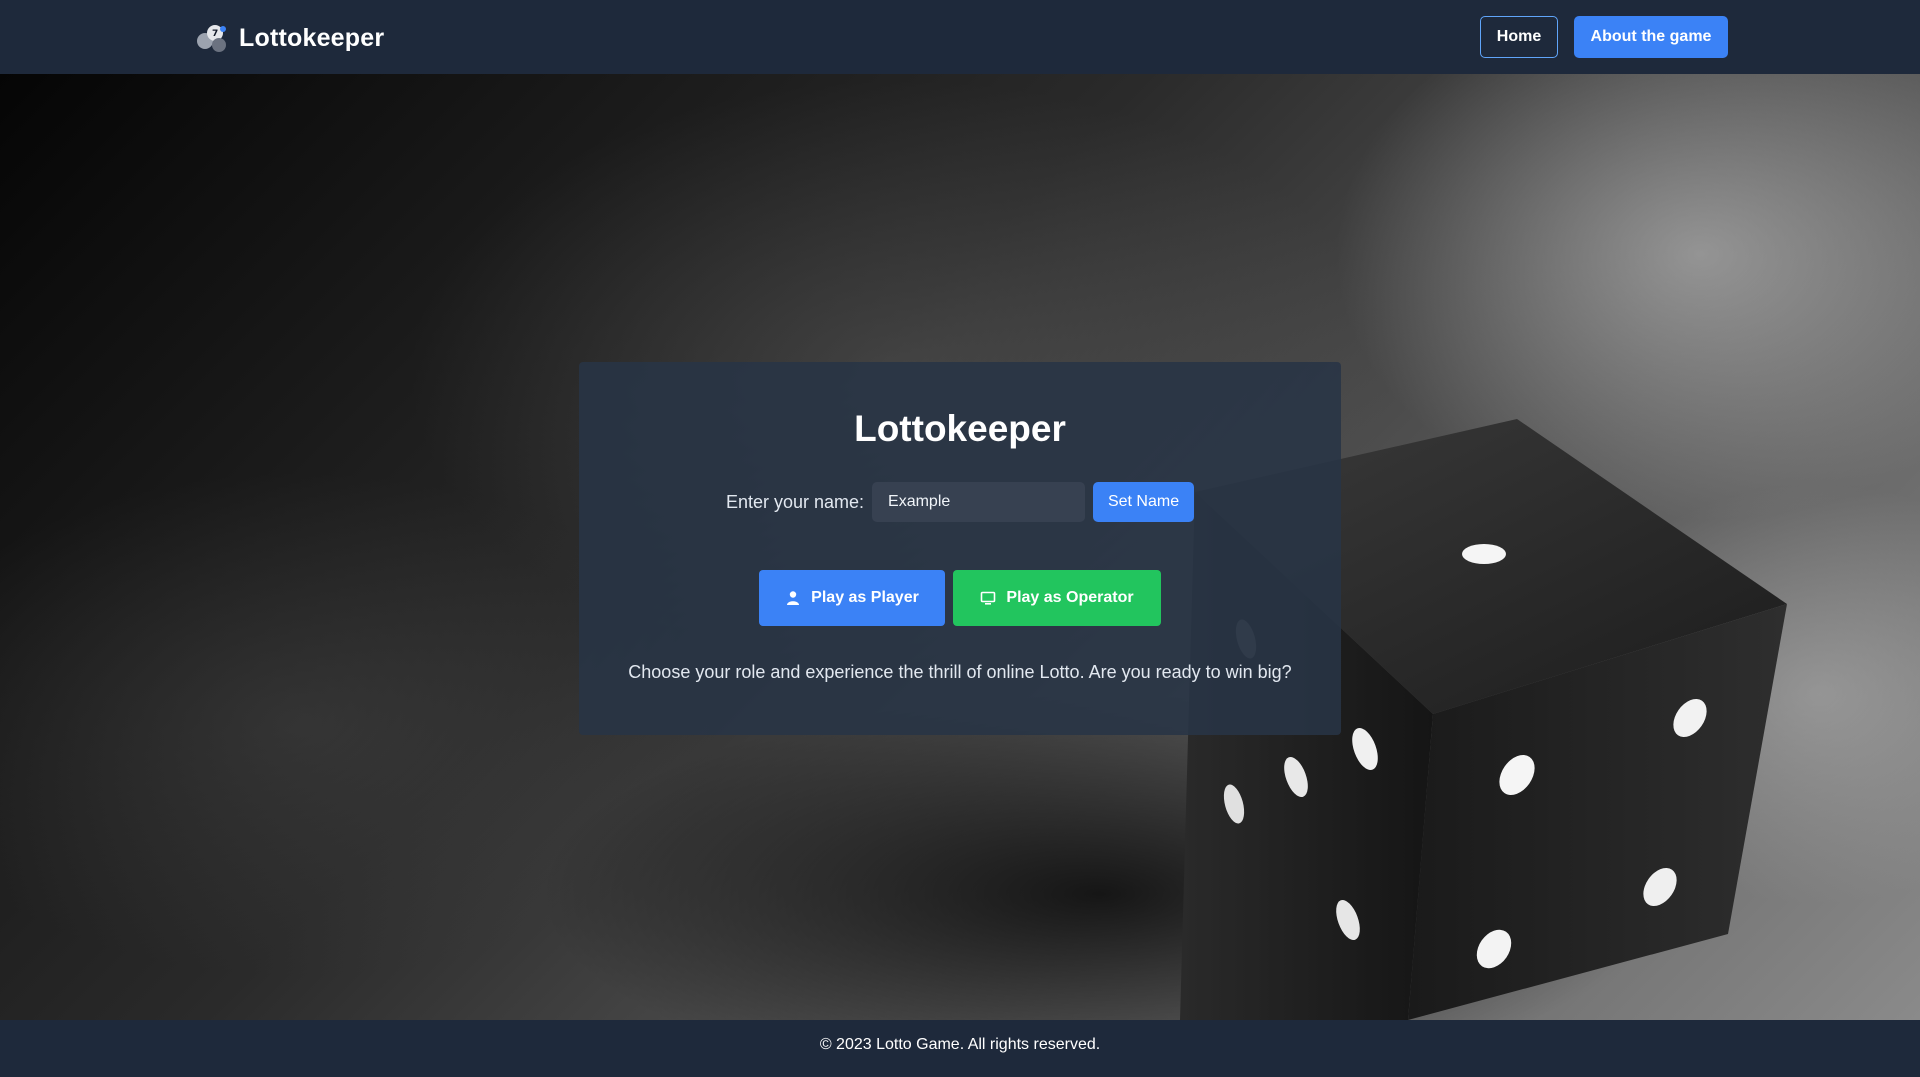  I want to click on user-icon, so click(793, 598).